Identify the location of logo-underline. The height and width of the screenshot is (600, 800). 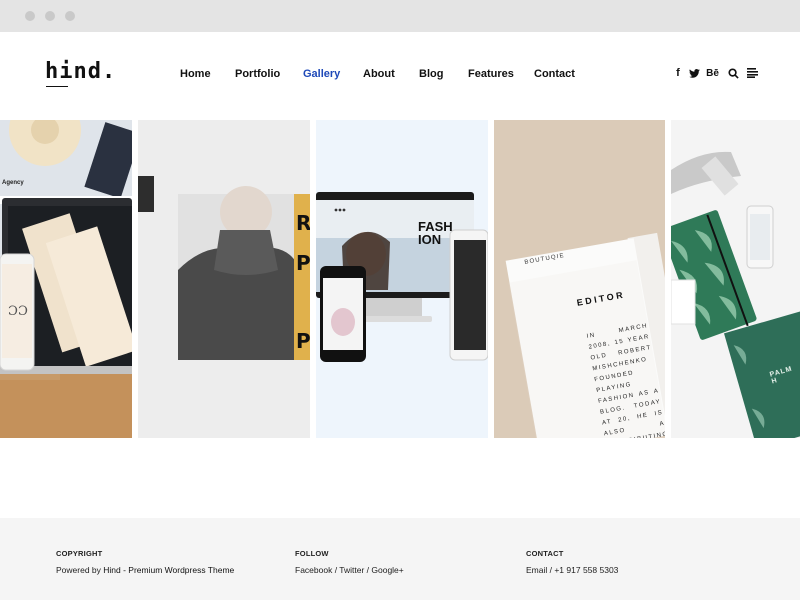
(57, 86).